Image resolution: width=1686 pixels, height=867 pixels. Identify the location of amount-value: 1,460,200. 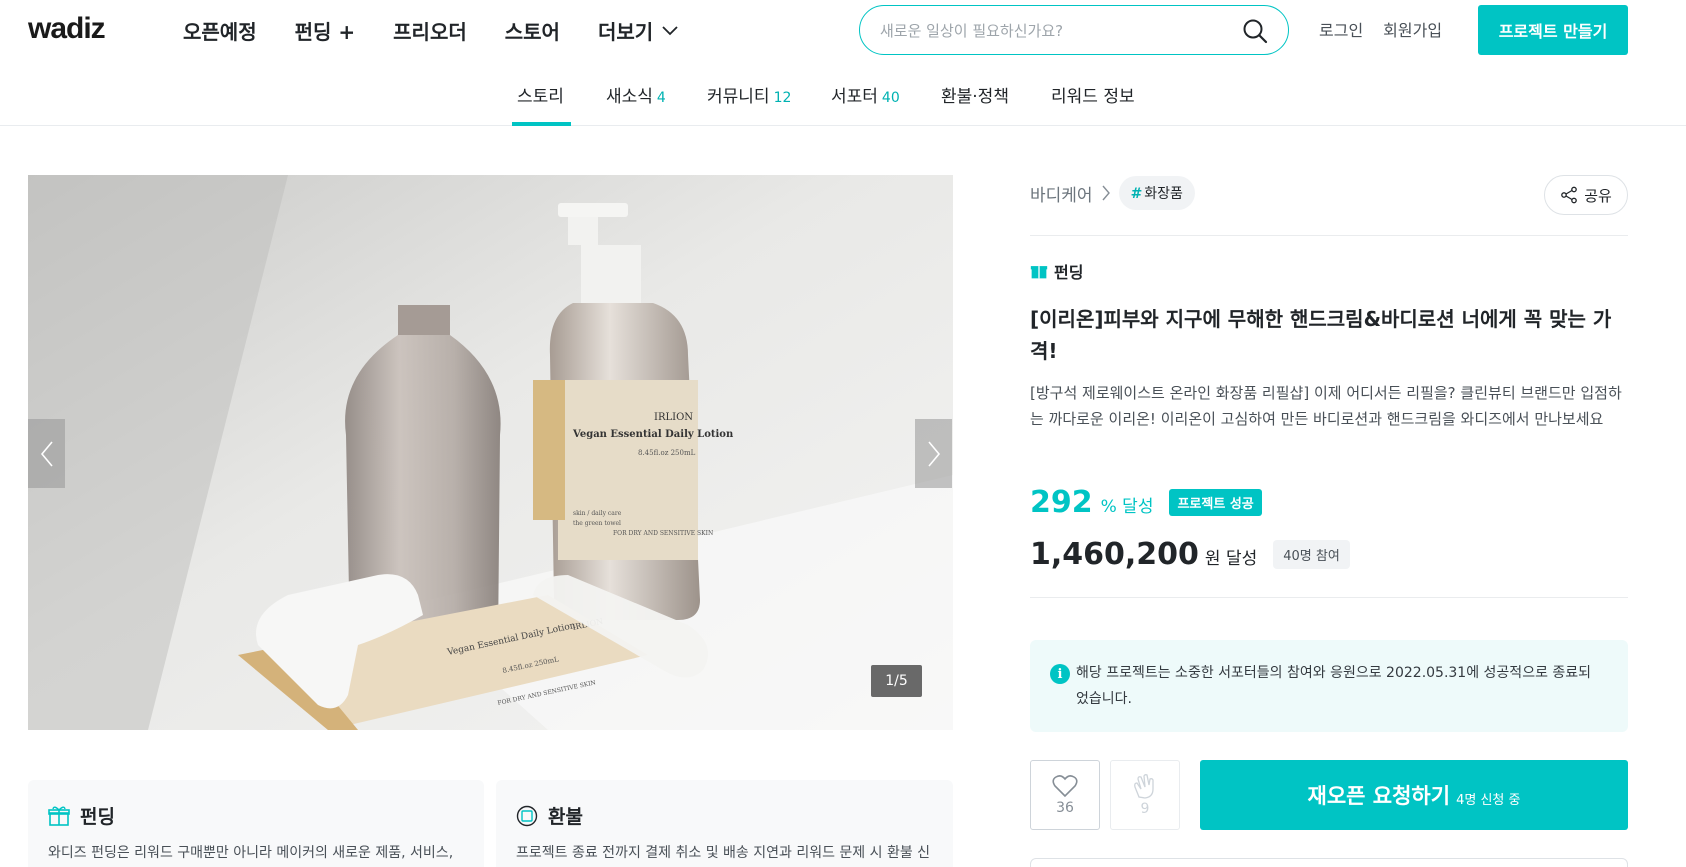
(1114, 554).